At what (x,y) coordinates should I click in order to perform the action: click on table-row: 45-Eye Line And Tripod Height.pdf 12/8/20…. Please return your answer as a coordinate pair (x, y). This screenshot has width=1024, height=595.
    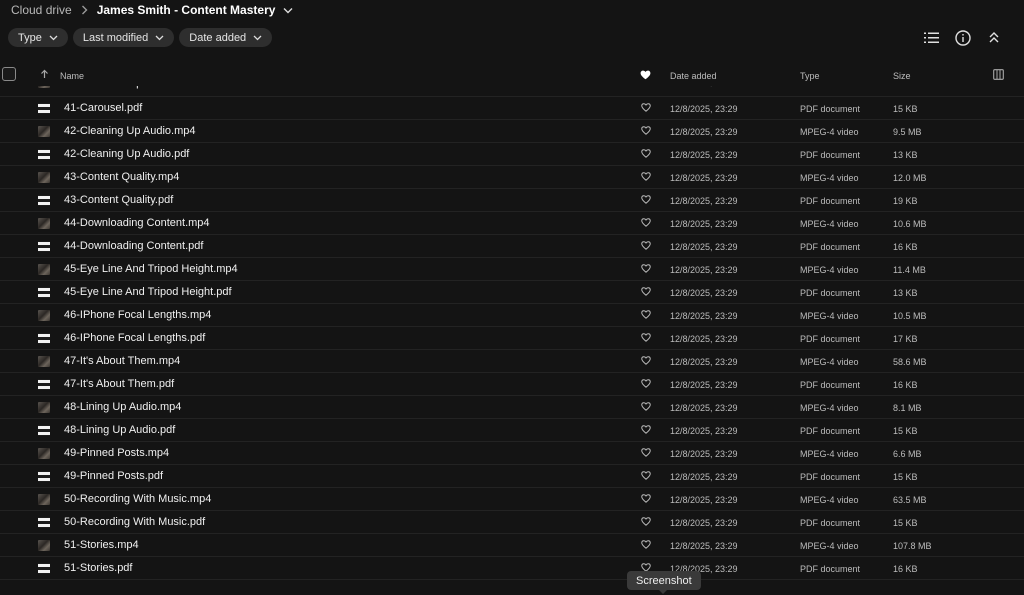
    Looking at the image, I should click on (512, 292).